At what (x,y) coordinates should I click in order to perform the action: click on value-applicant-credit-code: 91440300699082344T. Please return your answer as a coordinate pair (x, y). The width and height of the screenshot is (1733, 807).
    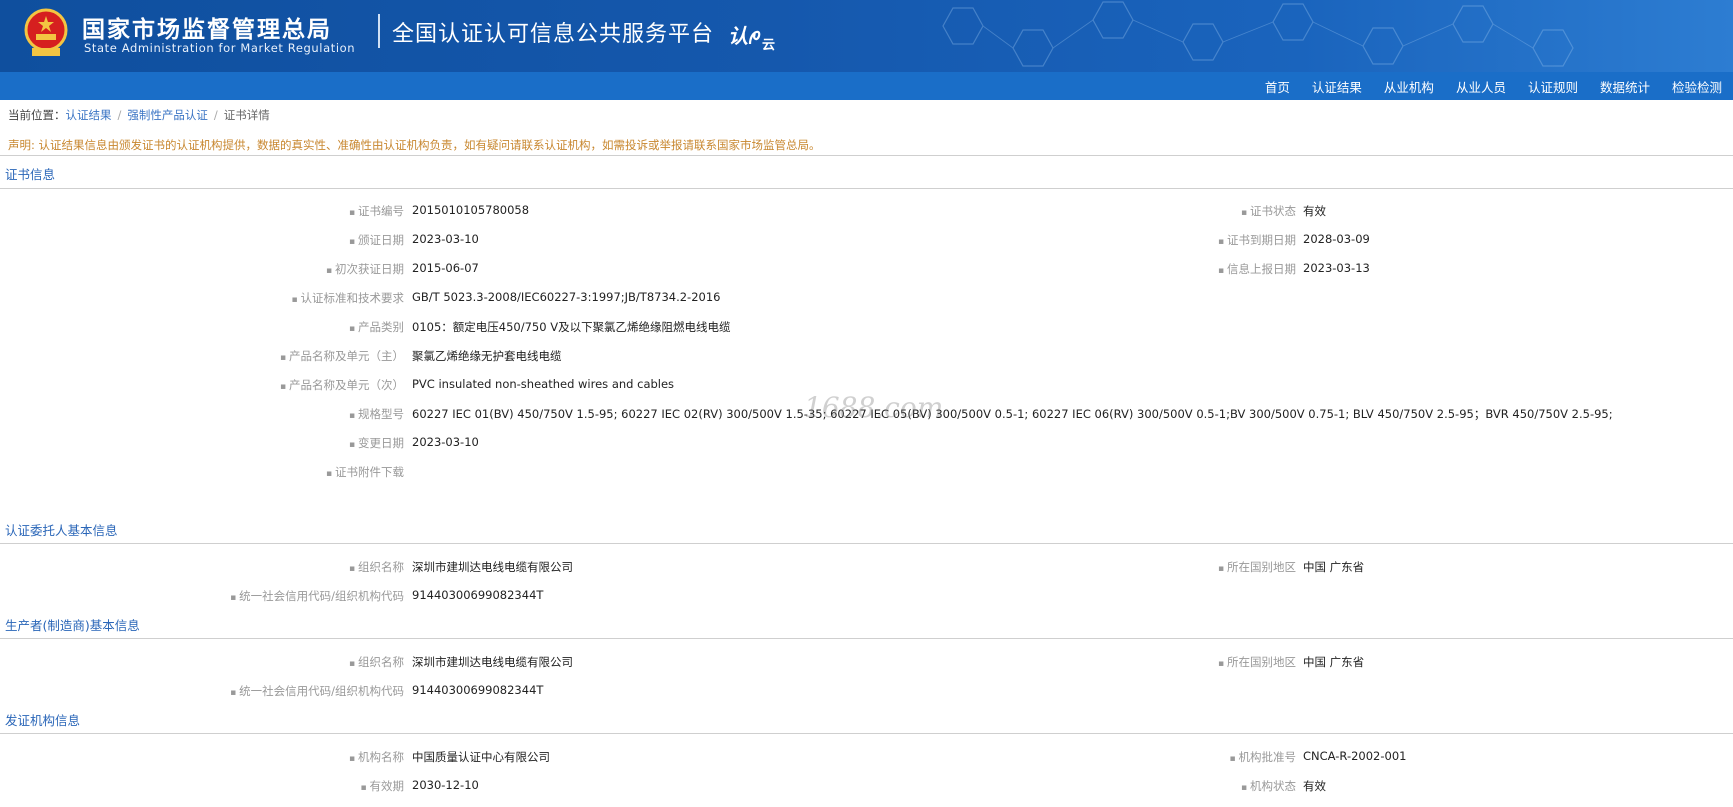
    Looking at the image, I should click on (478, 595).